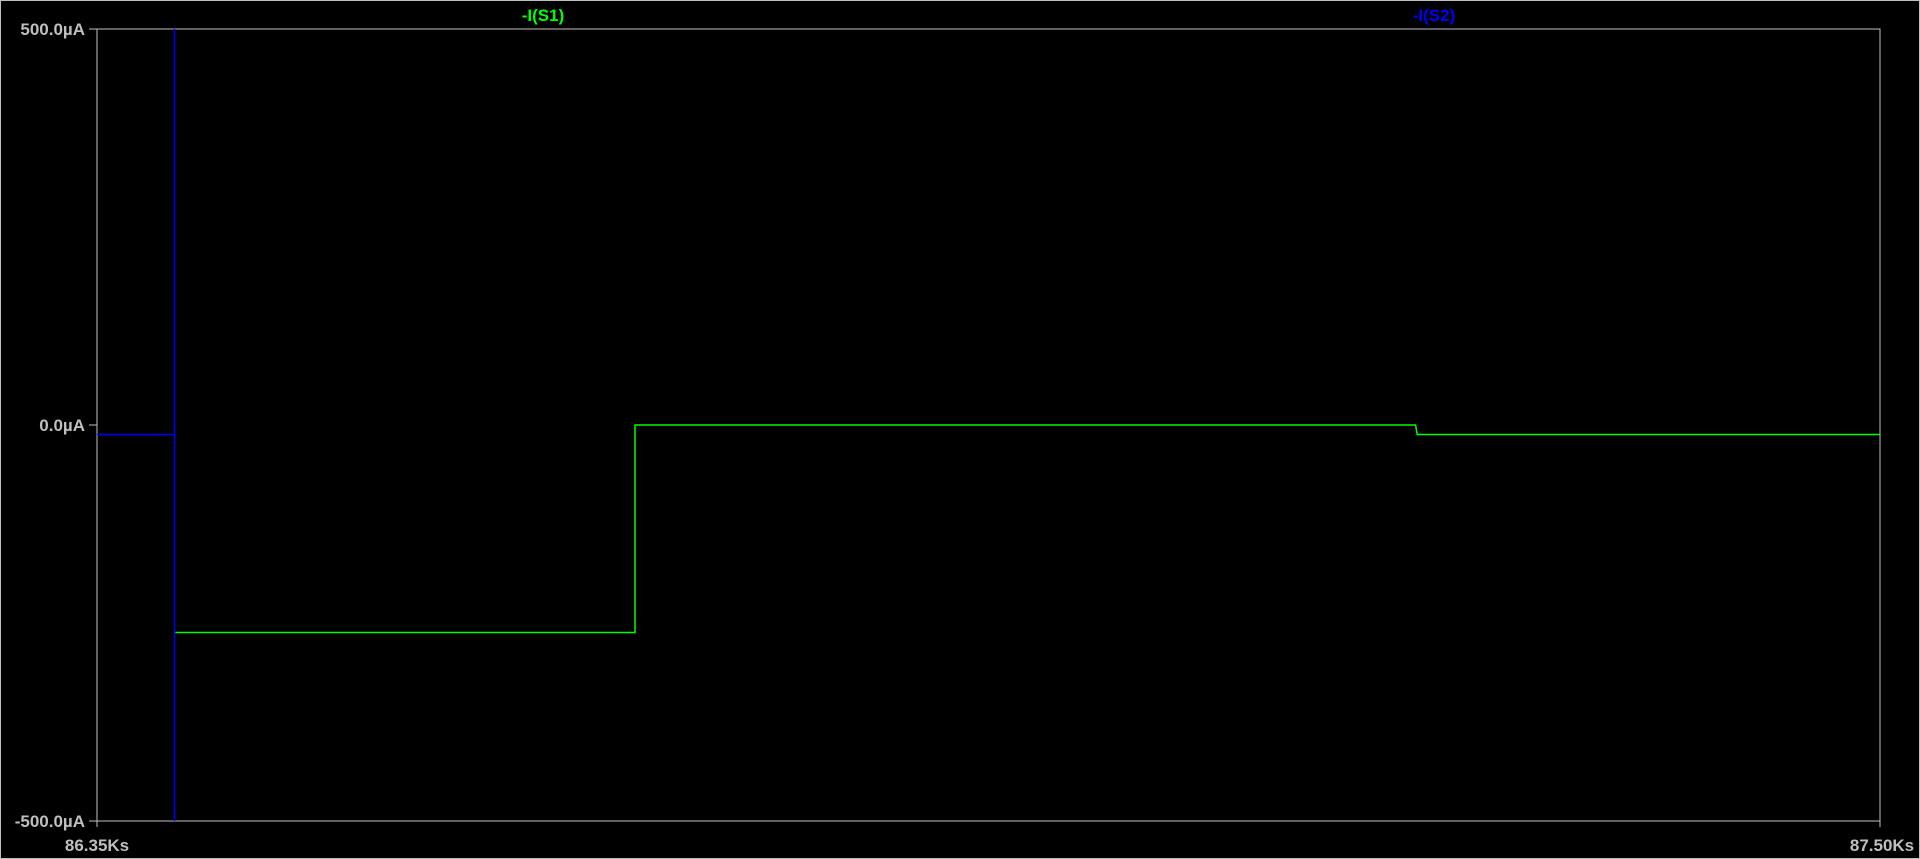  I want to click on x-tick-label: 86.35Ks, so click(97, 845).